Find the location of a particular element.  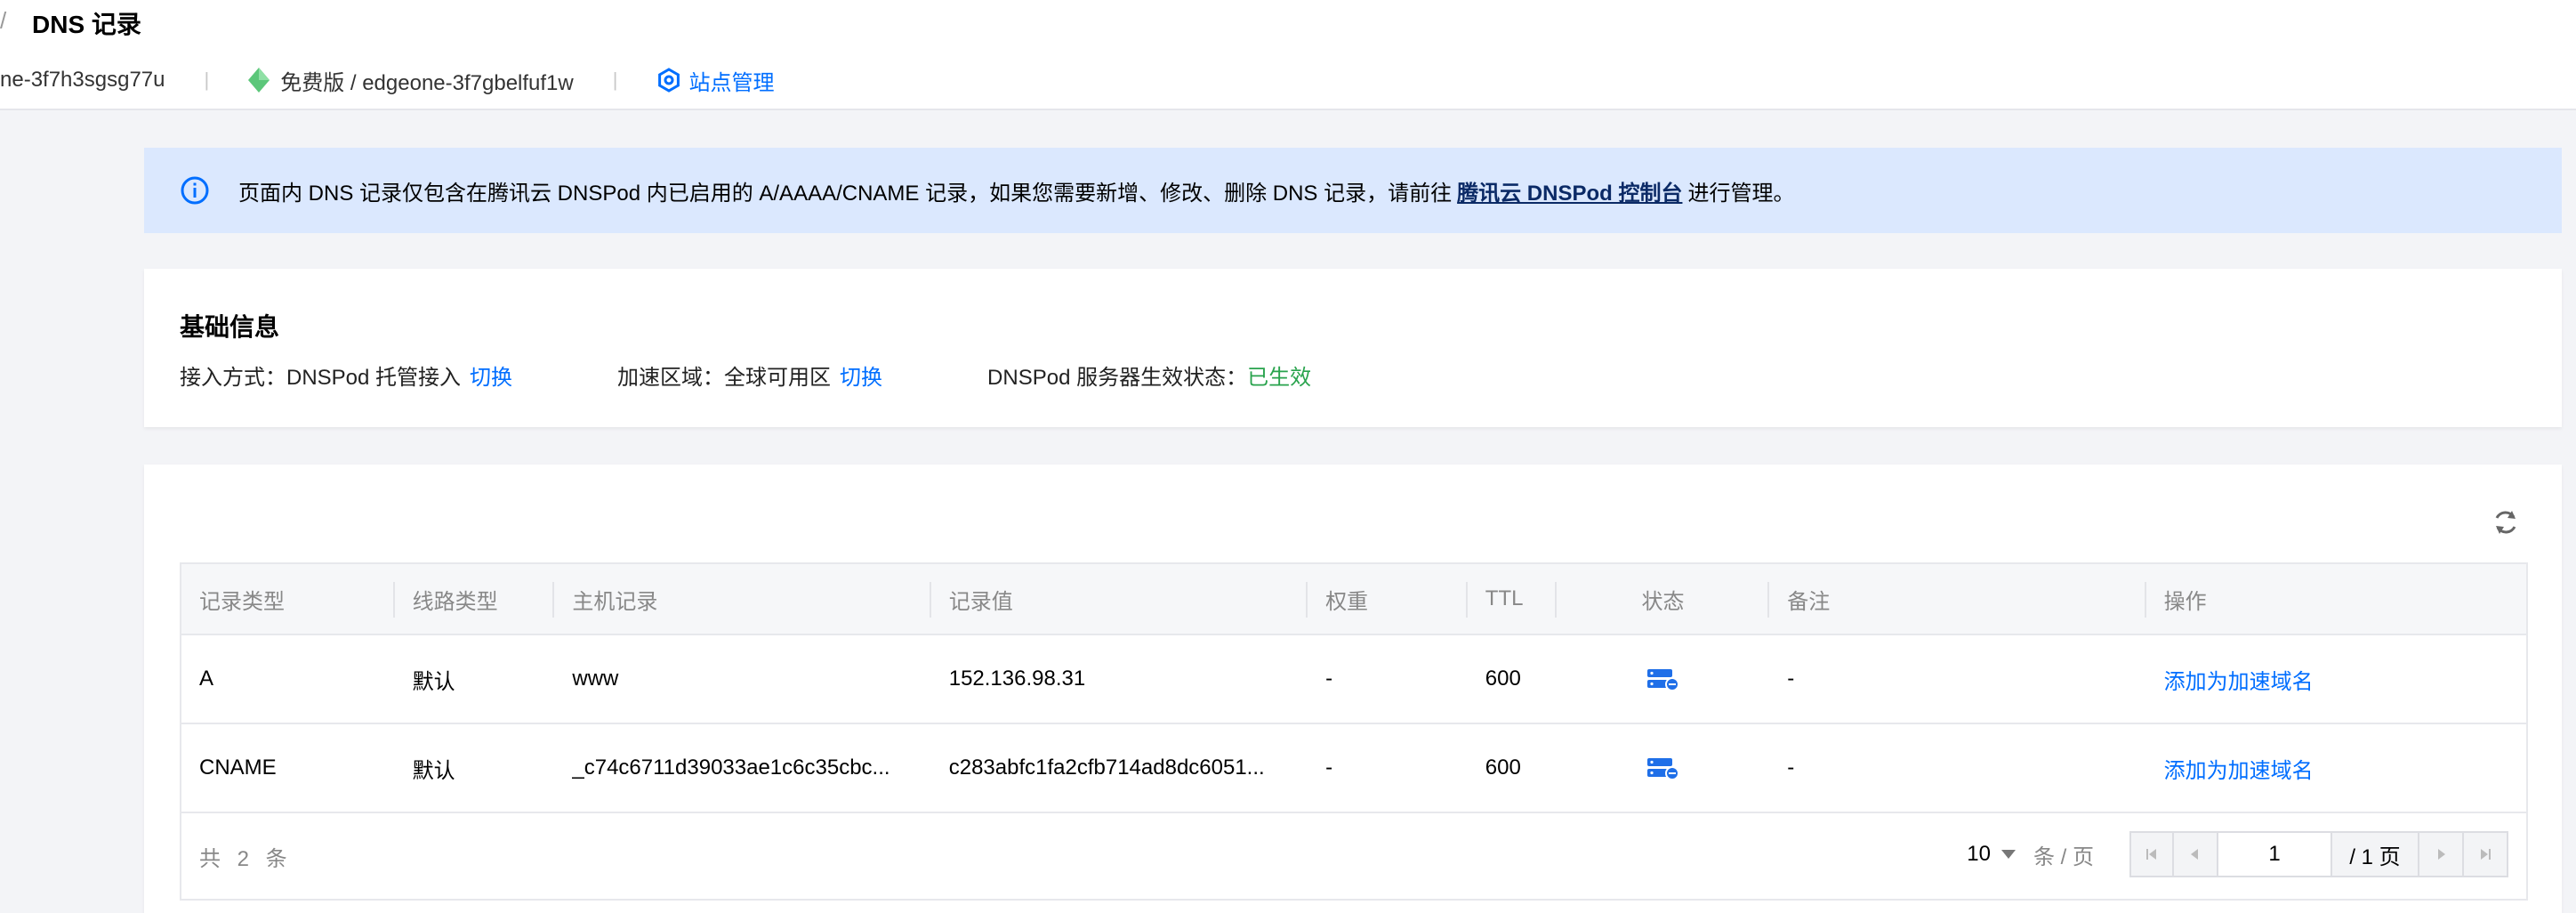

basic-info-title: 基础信息 is located at coordinates (230, 327).